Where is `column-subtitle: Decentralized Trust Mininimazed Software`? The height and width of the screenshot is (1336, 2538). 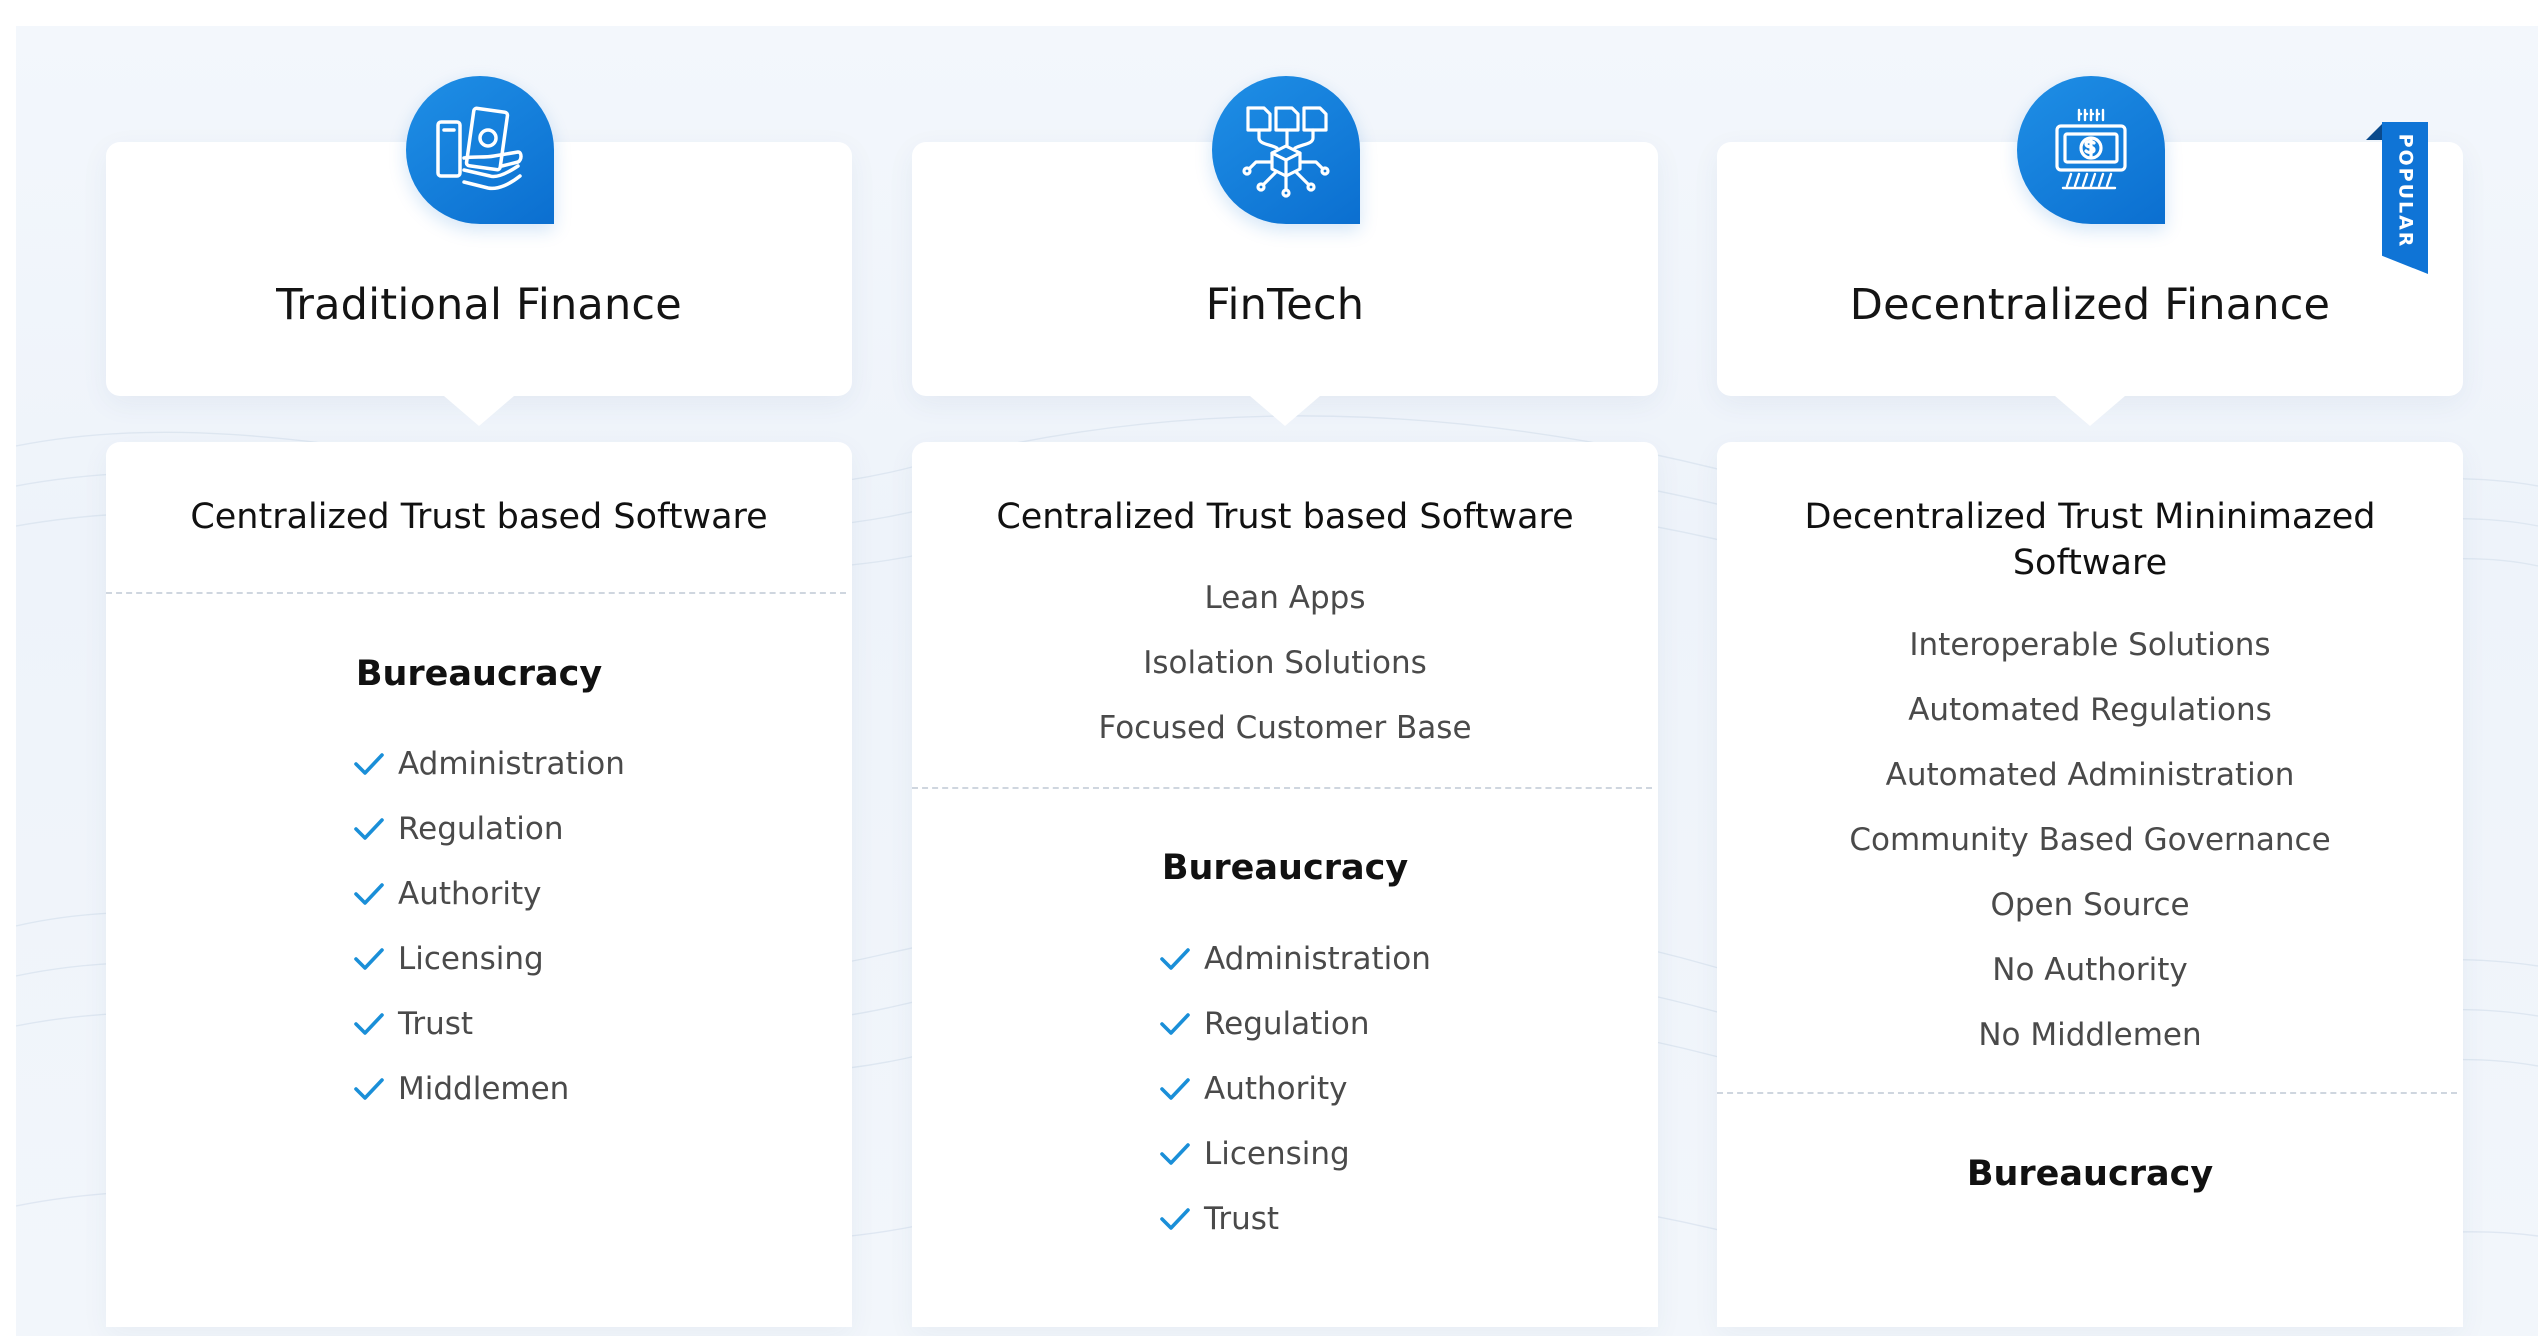
column-subtitle: Decentralized Trust Mininimazed Software is located at coordinates (2090, 540).